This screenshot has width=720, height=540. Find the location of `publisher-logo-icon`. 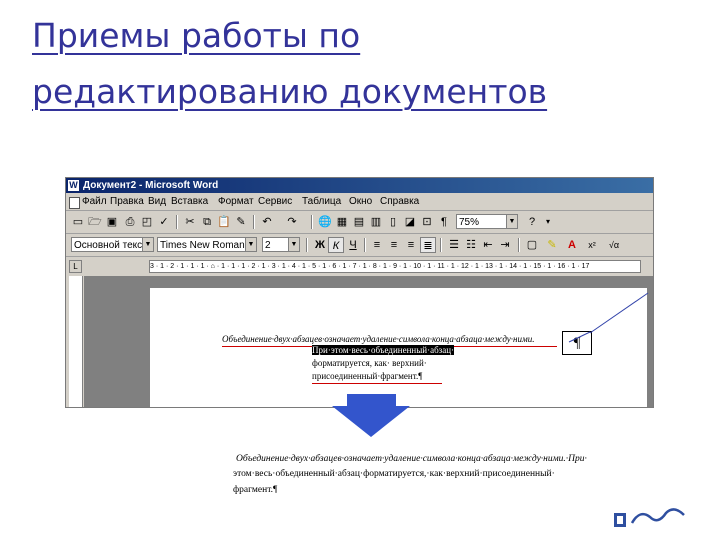

publisher-logo-icon is located at coordinates (649, 517).